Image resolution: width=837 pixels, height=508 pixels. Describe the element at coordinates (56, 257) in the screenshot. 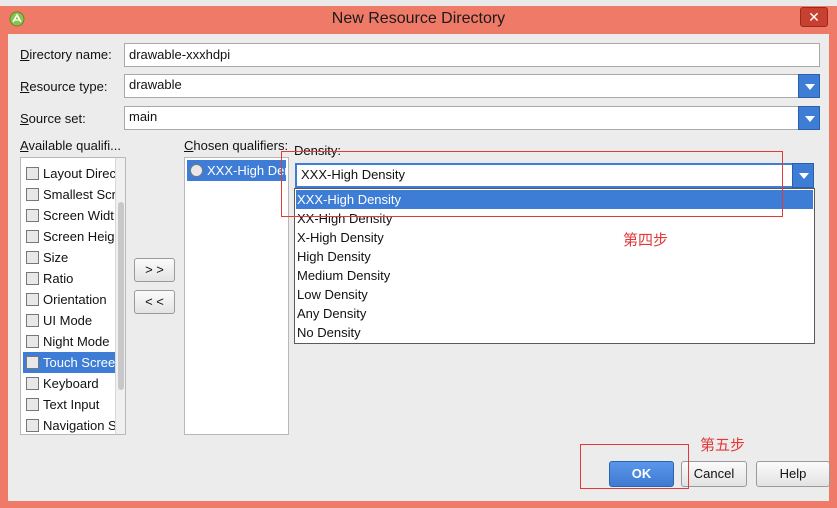

I see `list-item-label: Size` at that location.